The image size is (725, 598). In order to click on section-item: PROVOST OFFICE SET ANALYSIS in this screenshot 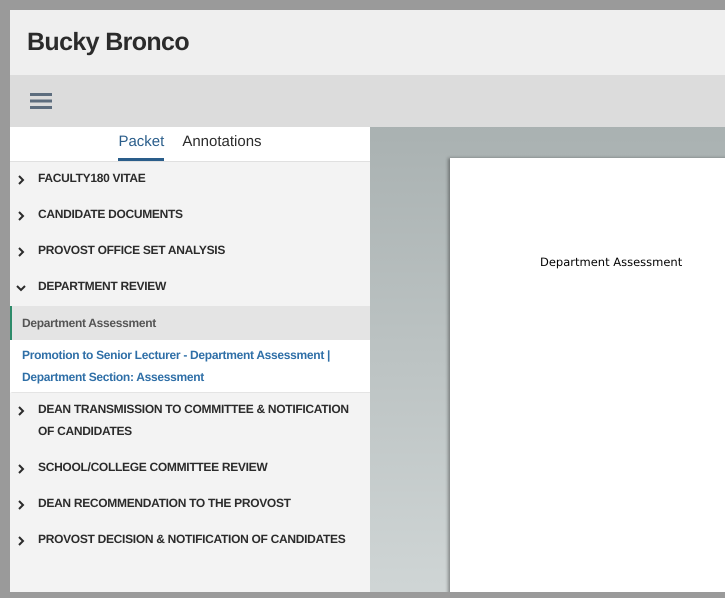, I will do `click(190, 252)`.